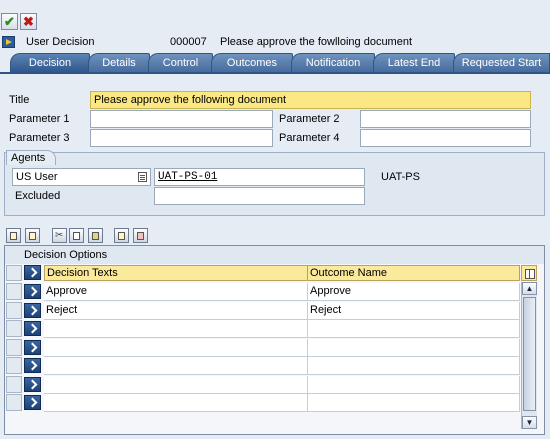 This screenshot has height=439, width=550. I want to click on column-decision-texts: Decision Texts, so click(176, 273).